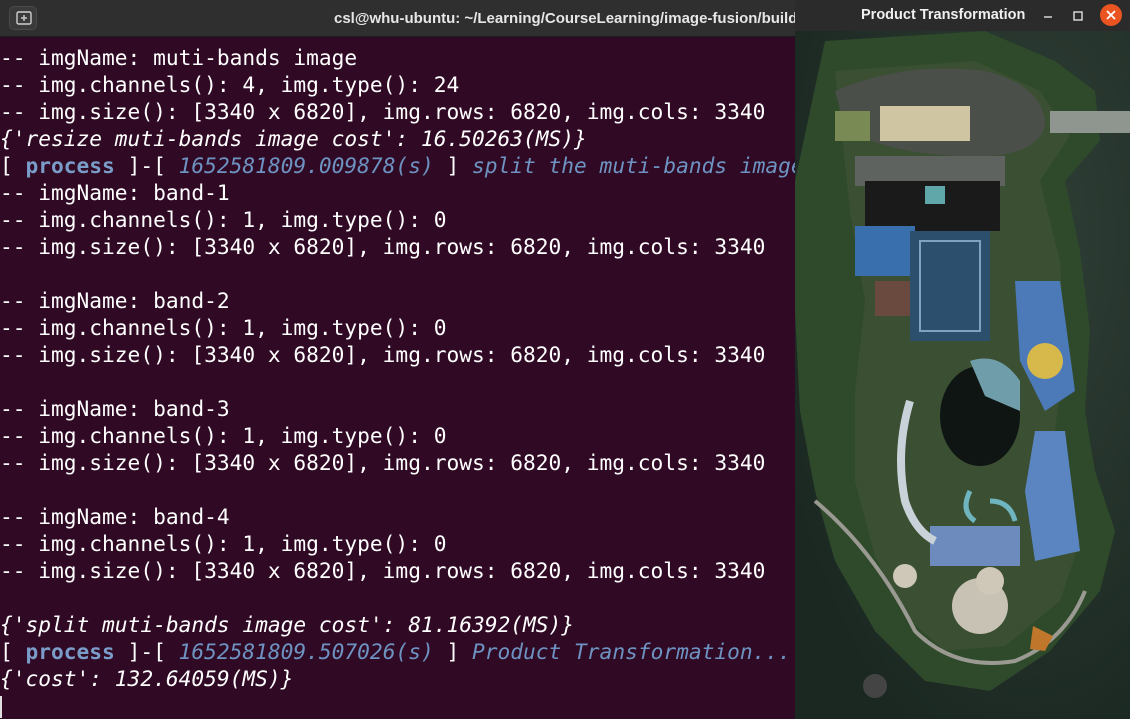 This screenshot has width=1130, height=719. I want to click on viewer-titlebar: Product Transformation, so click(962, 15).